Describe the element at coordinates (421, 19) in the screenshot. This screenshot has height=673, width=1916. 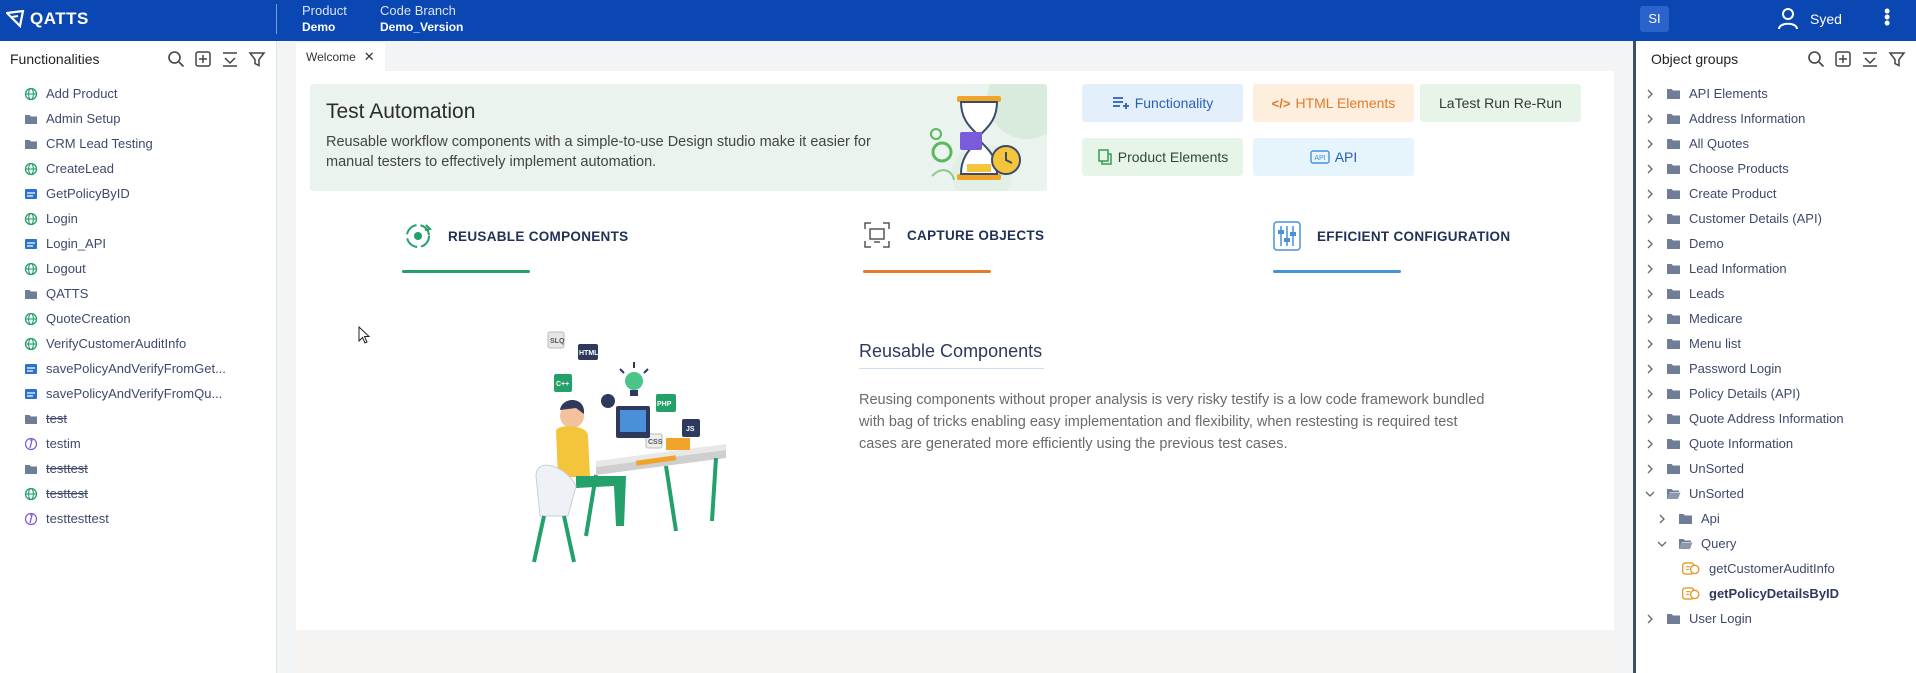
I see `branch-selector: Code Branch Demo_Version` at that location.